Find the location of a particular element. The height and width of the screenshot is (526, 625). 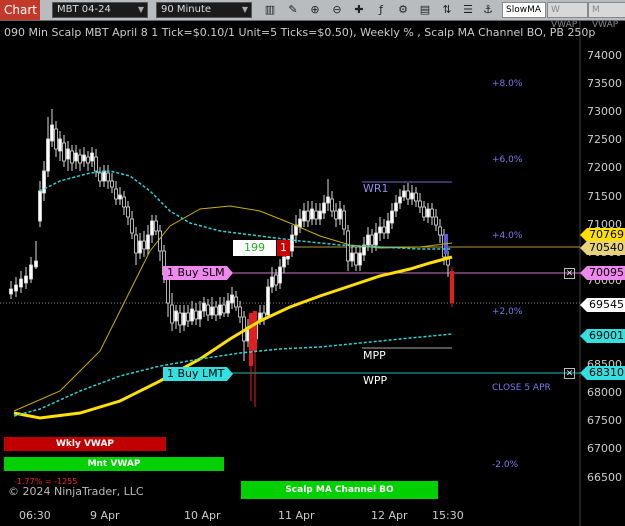

price-axis-label: 74000 is located at coordinates (604, 55).